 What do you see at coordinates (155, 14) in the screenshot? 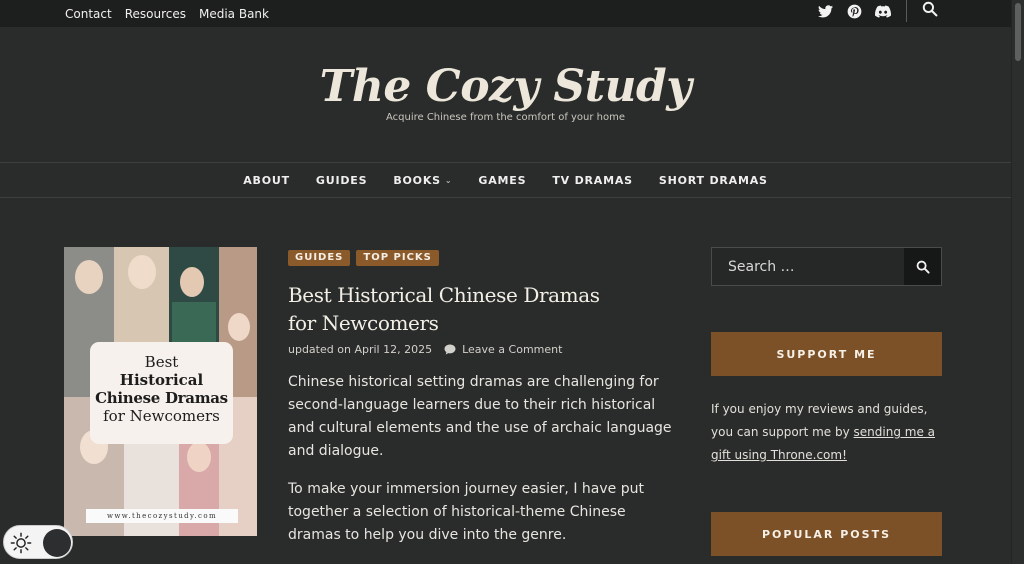
I see `top-link-resources: Resources` at bounding box center [155, 14].